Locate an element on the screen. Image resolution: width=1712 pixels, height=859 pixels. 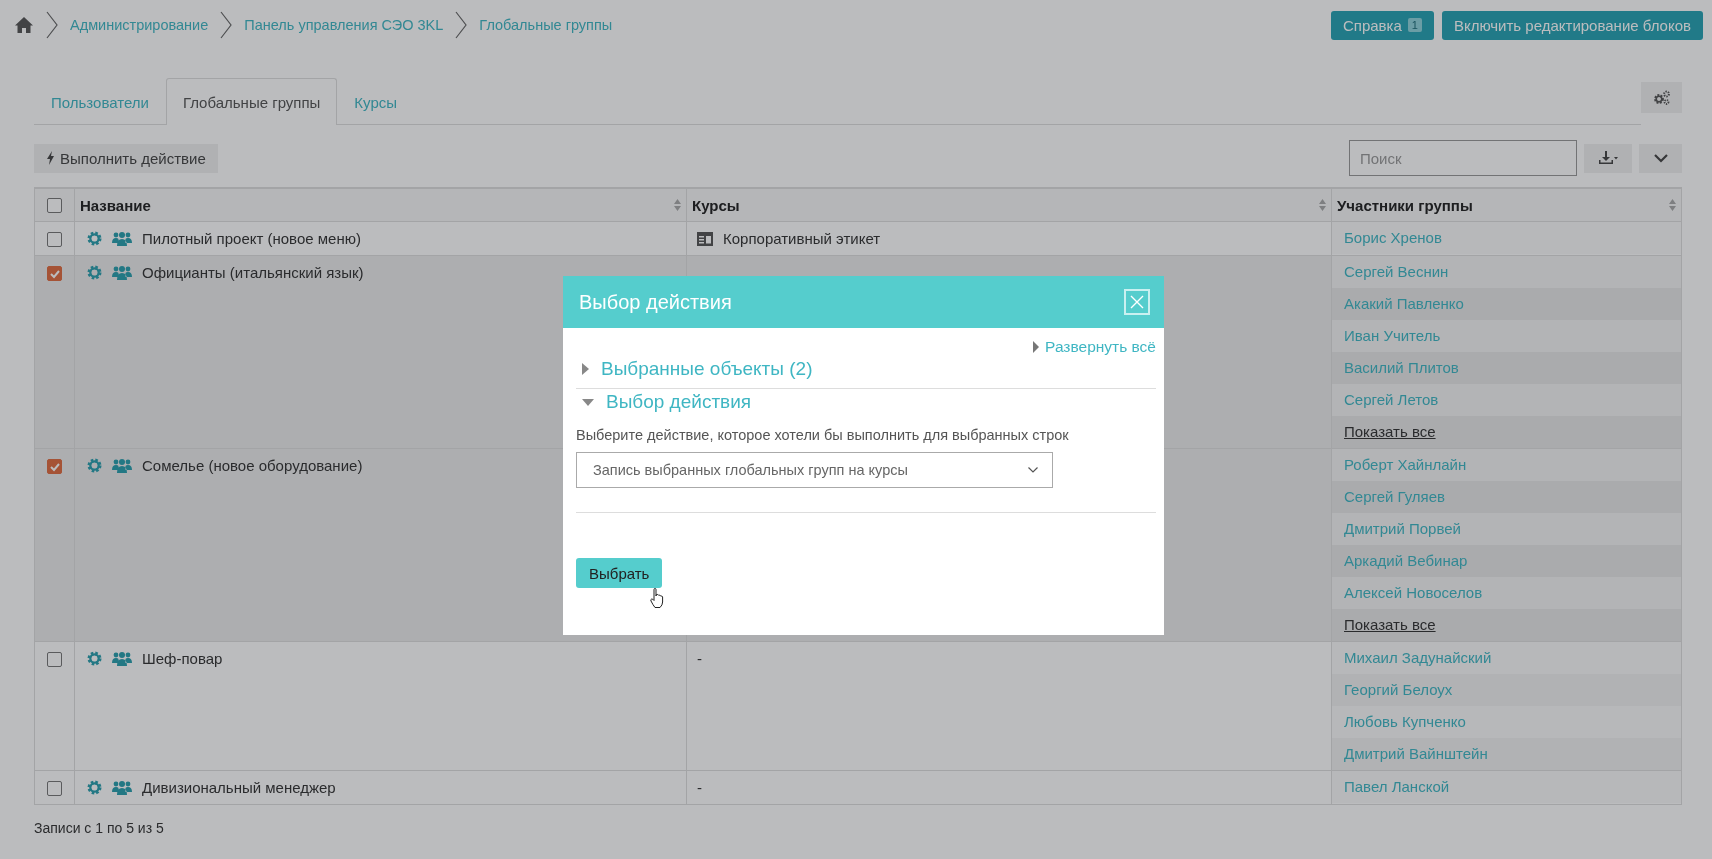
group-name: Дивизиональный менеджер is located at coordinates (239, 788).